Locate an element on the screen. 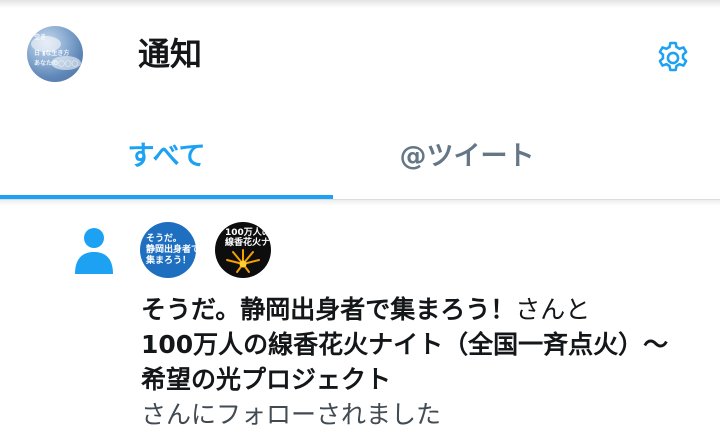 This screenshot has height=448, width=720. person-icon is located at coordinates (94, 251).